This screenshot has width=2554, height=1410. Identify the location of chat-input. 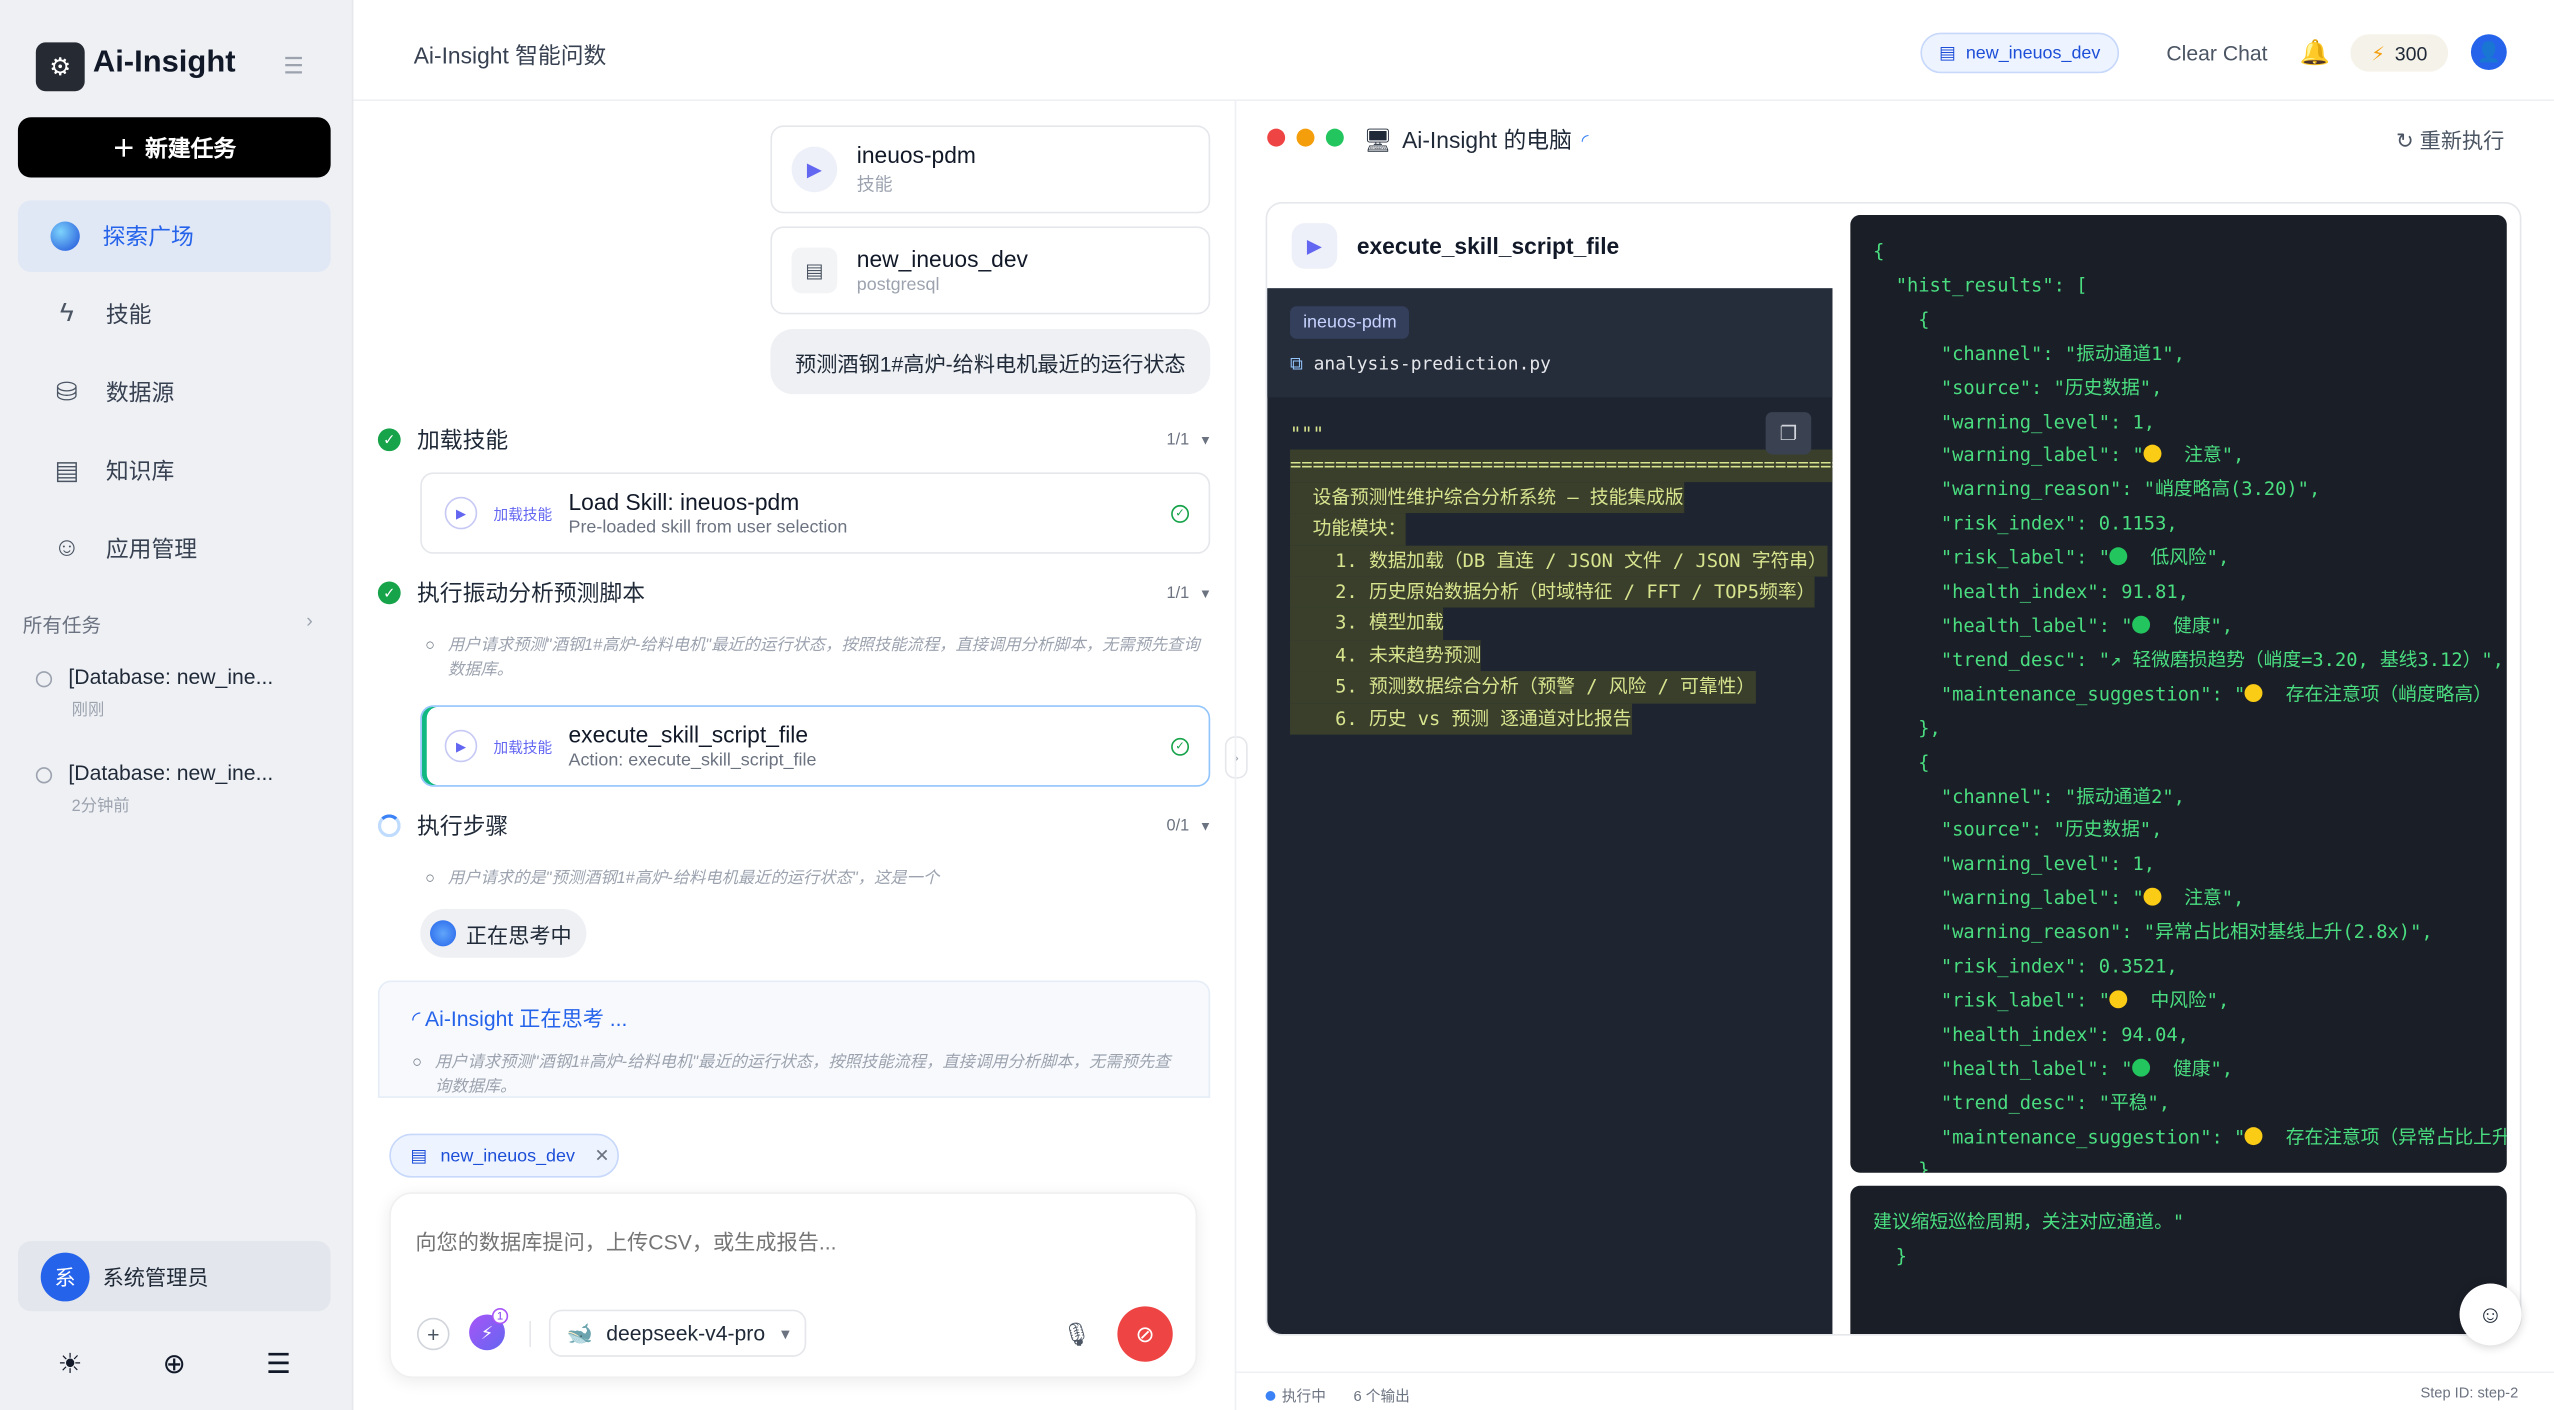
(790, 1242).